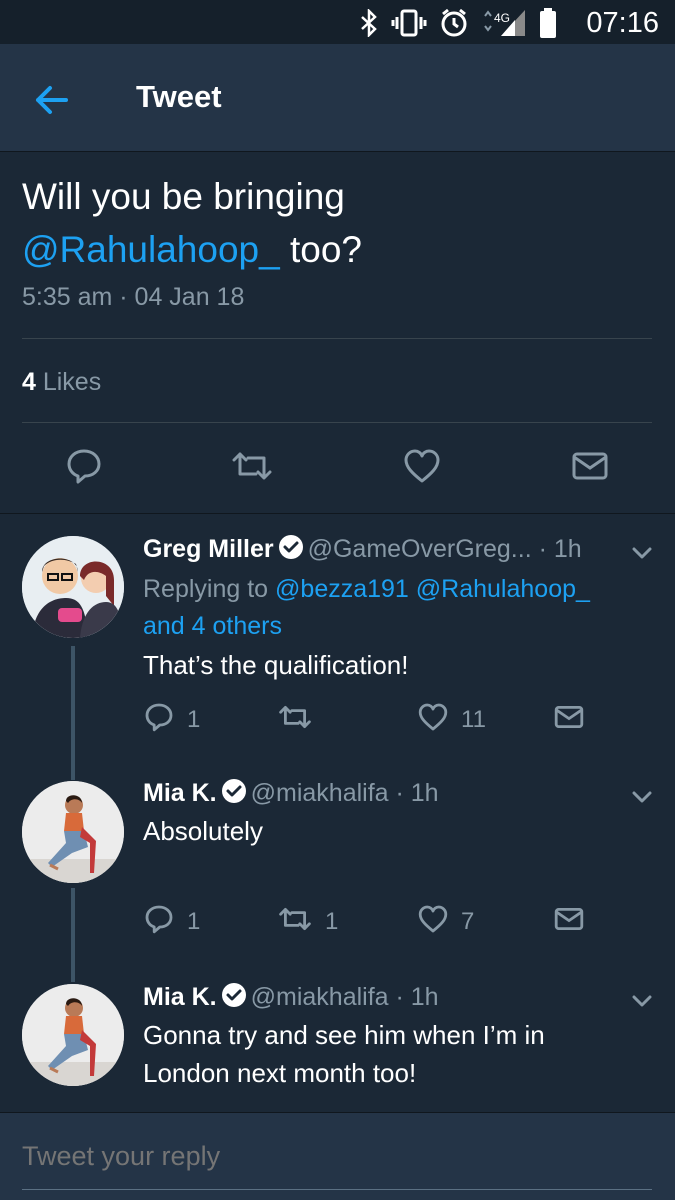 The height and width of the screenshot is (1200, 675). I want to click on like-button: 7, so click(445, 922).